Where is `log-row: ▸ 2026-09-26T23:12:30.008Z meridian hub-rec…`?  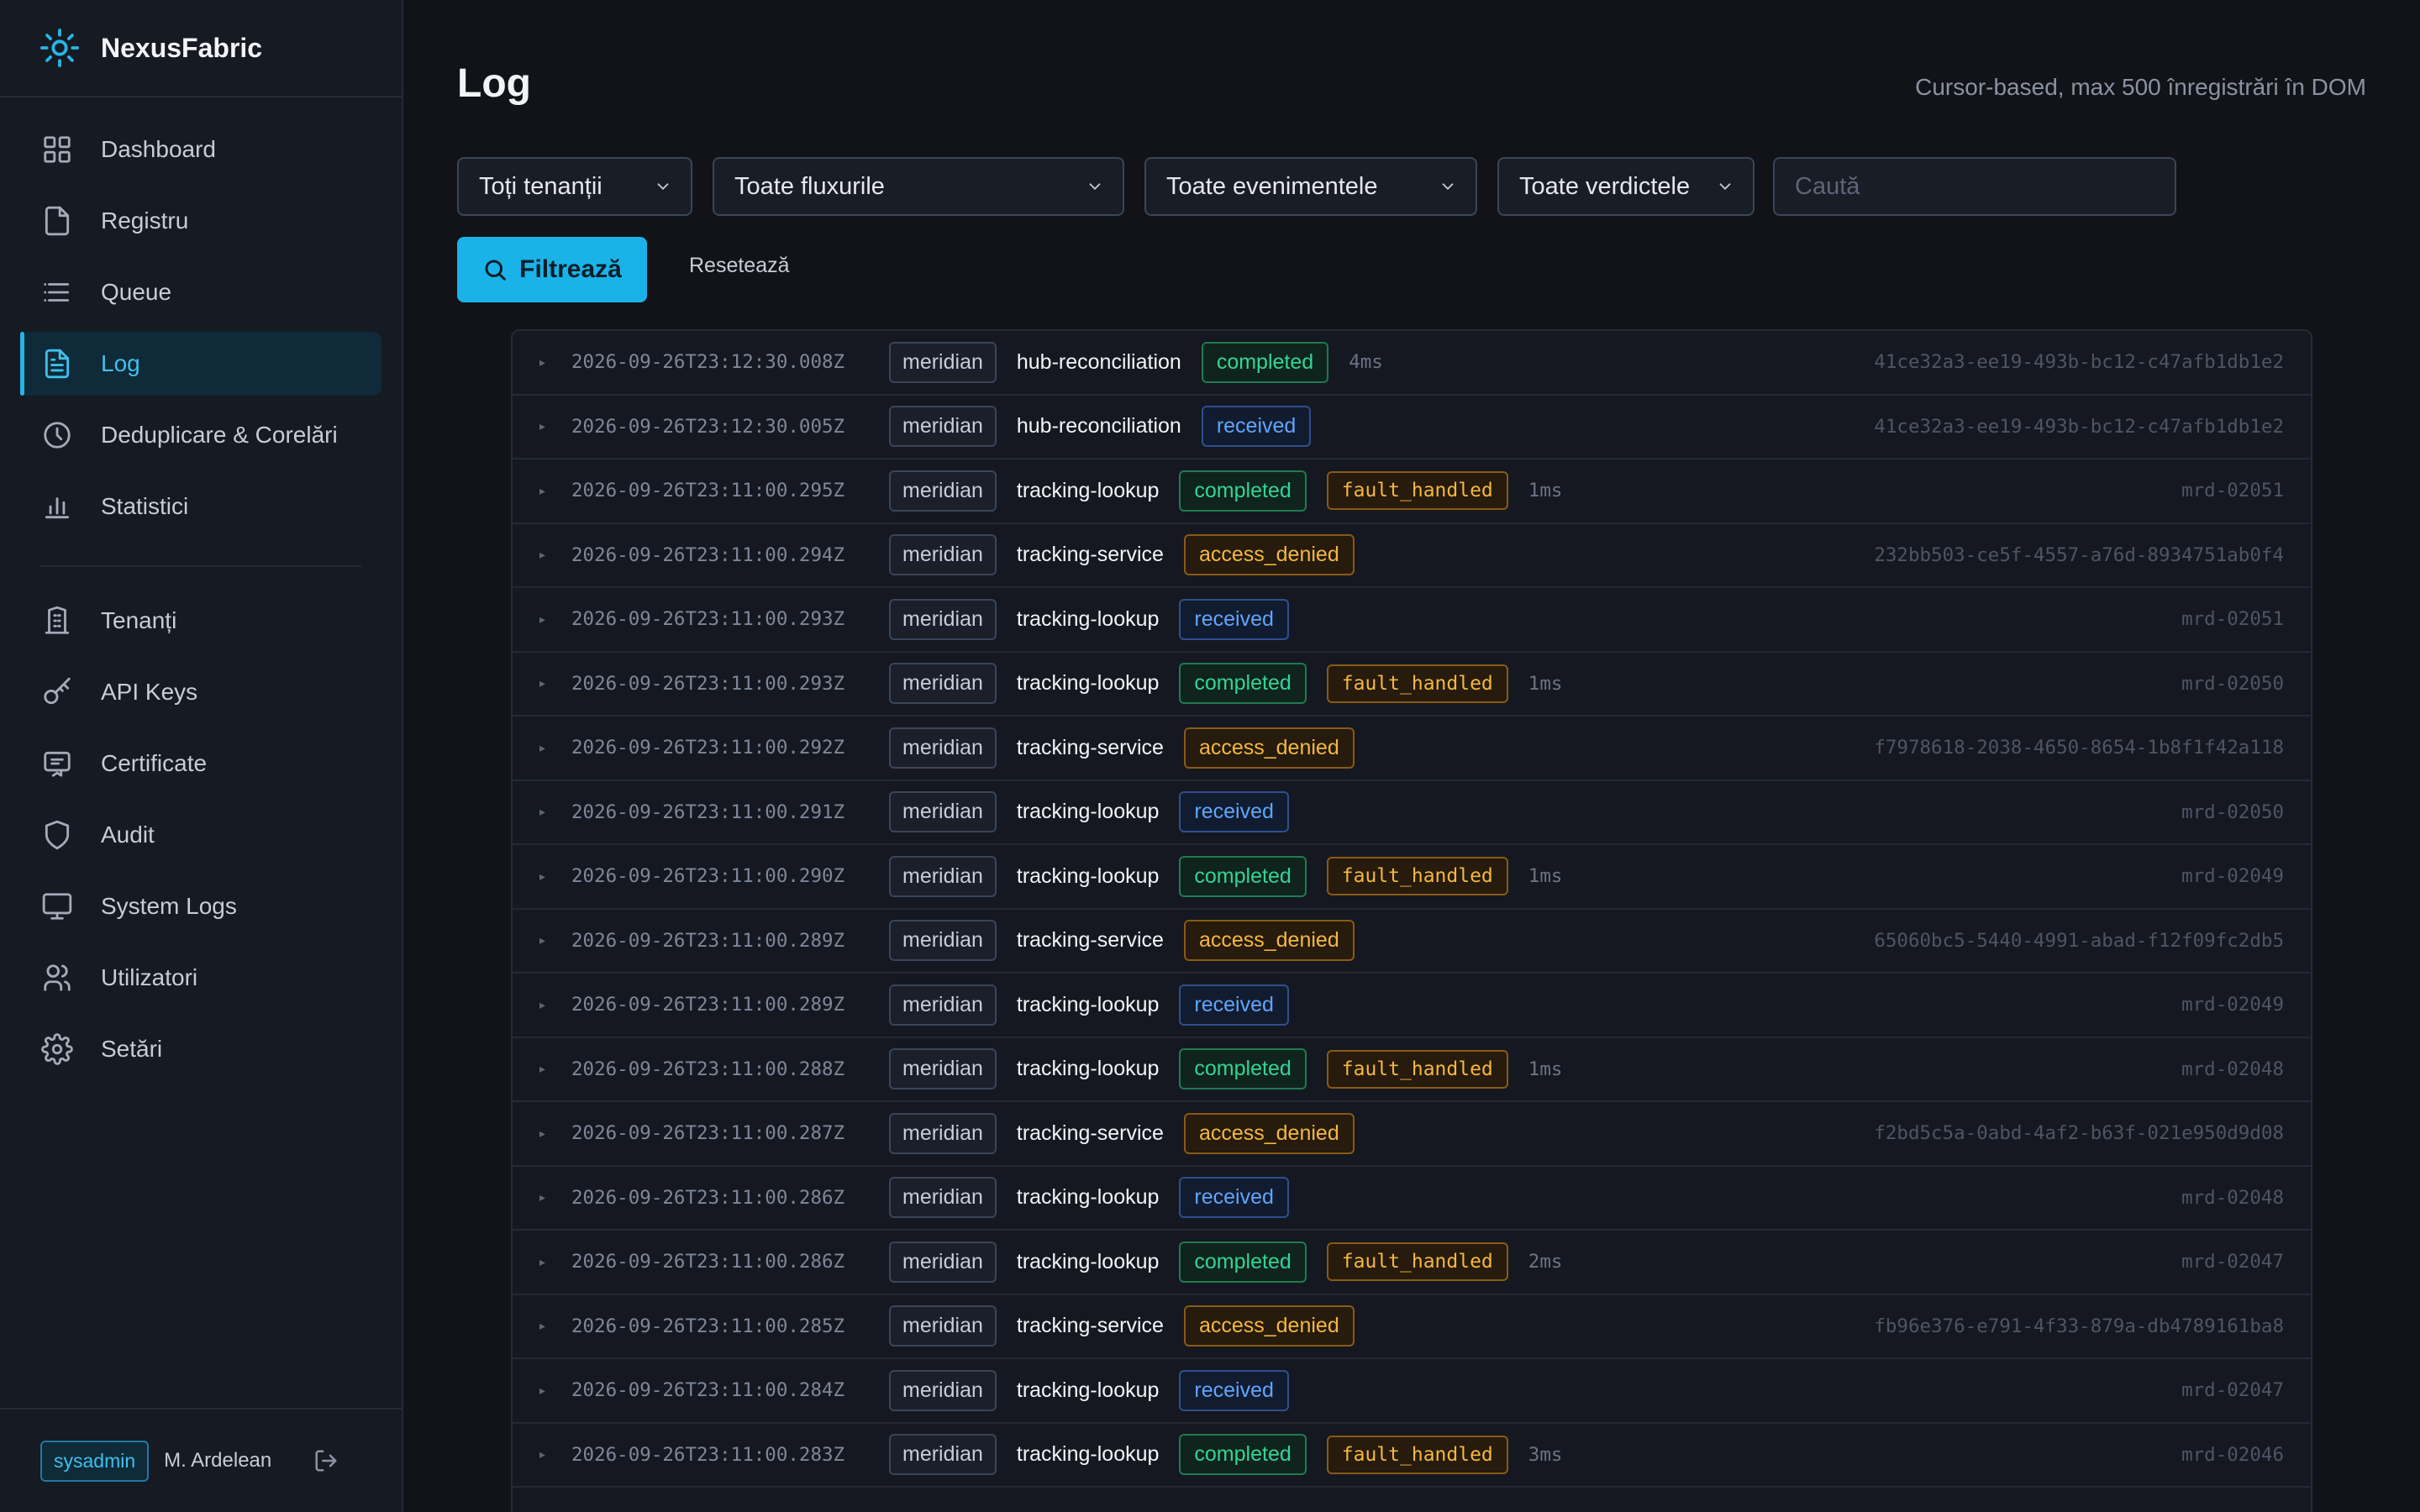
log-row: ▸ 2026-09-26T23:12:30.008Z meridian hub-rec… is located at coordinates (1412, 363).